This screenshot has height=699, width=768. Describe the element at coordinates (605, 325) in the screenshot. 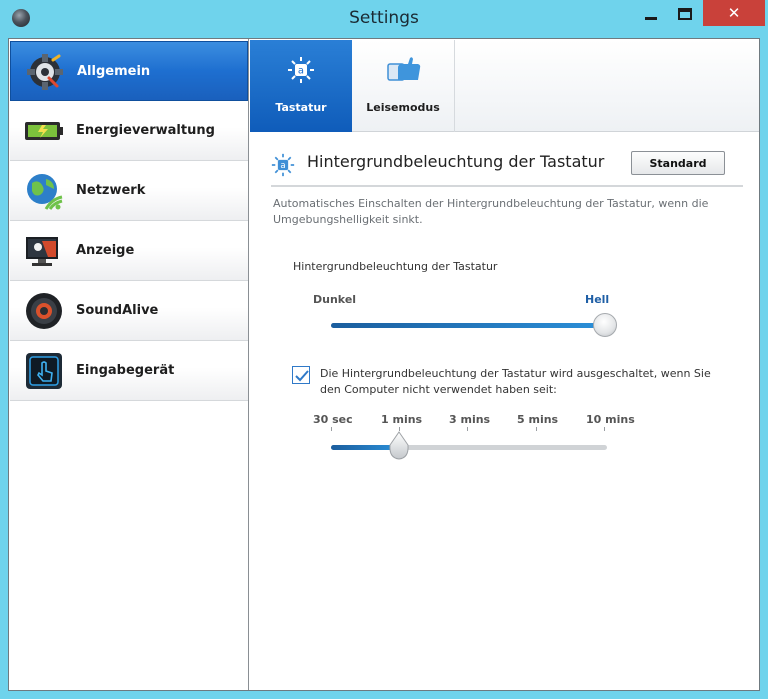

I see `brightness-slider-thumb` at that location.